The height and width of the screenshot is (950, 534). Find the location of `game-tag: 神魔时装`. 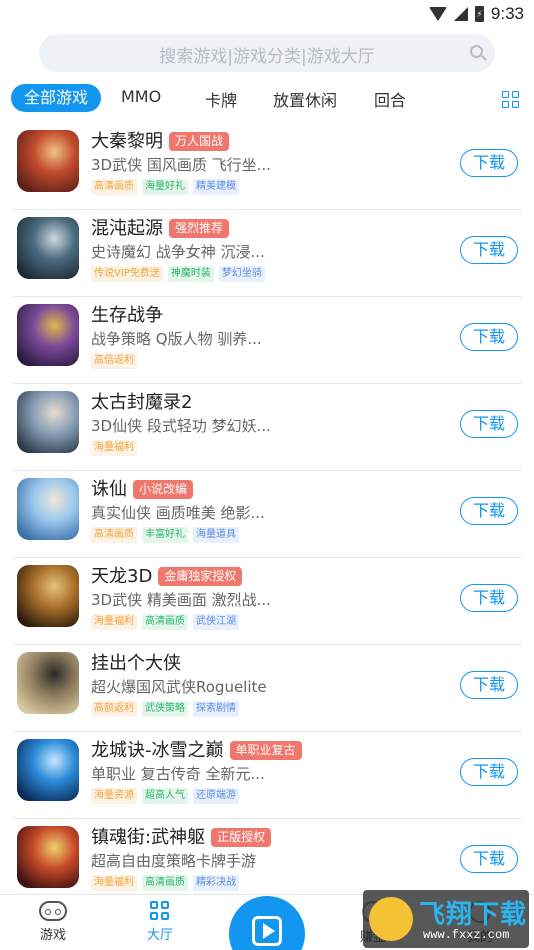

game-tag: 神魔时装 is located at coordinates (190, 274).